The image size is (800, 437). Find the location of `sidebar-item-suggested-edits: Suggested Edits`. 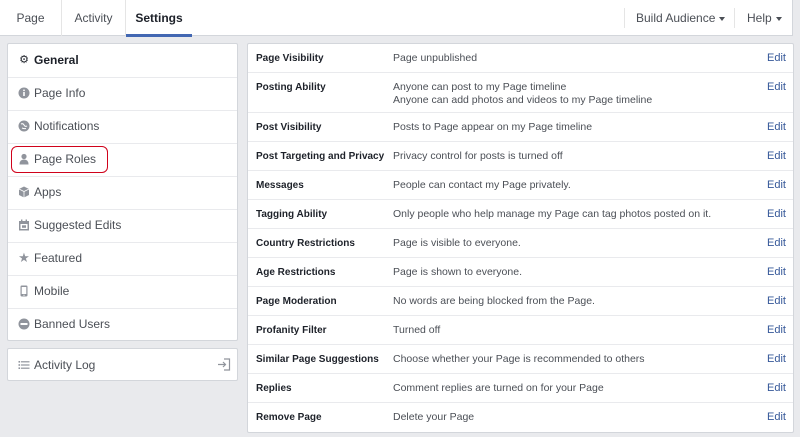

sidebar-item-suggested-edits: Suggested Edits is located at coordinates (122, 225).